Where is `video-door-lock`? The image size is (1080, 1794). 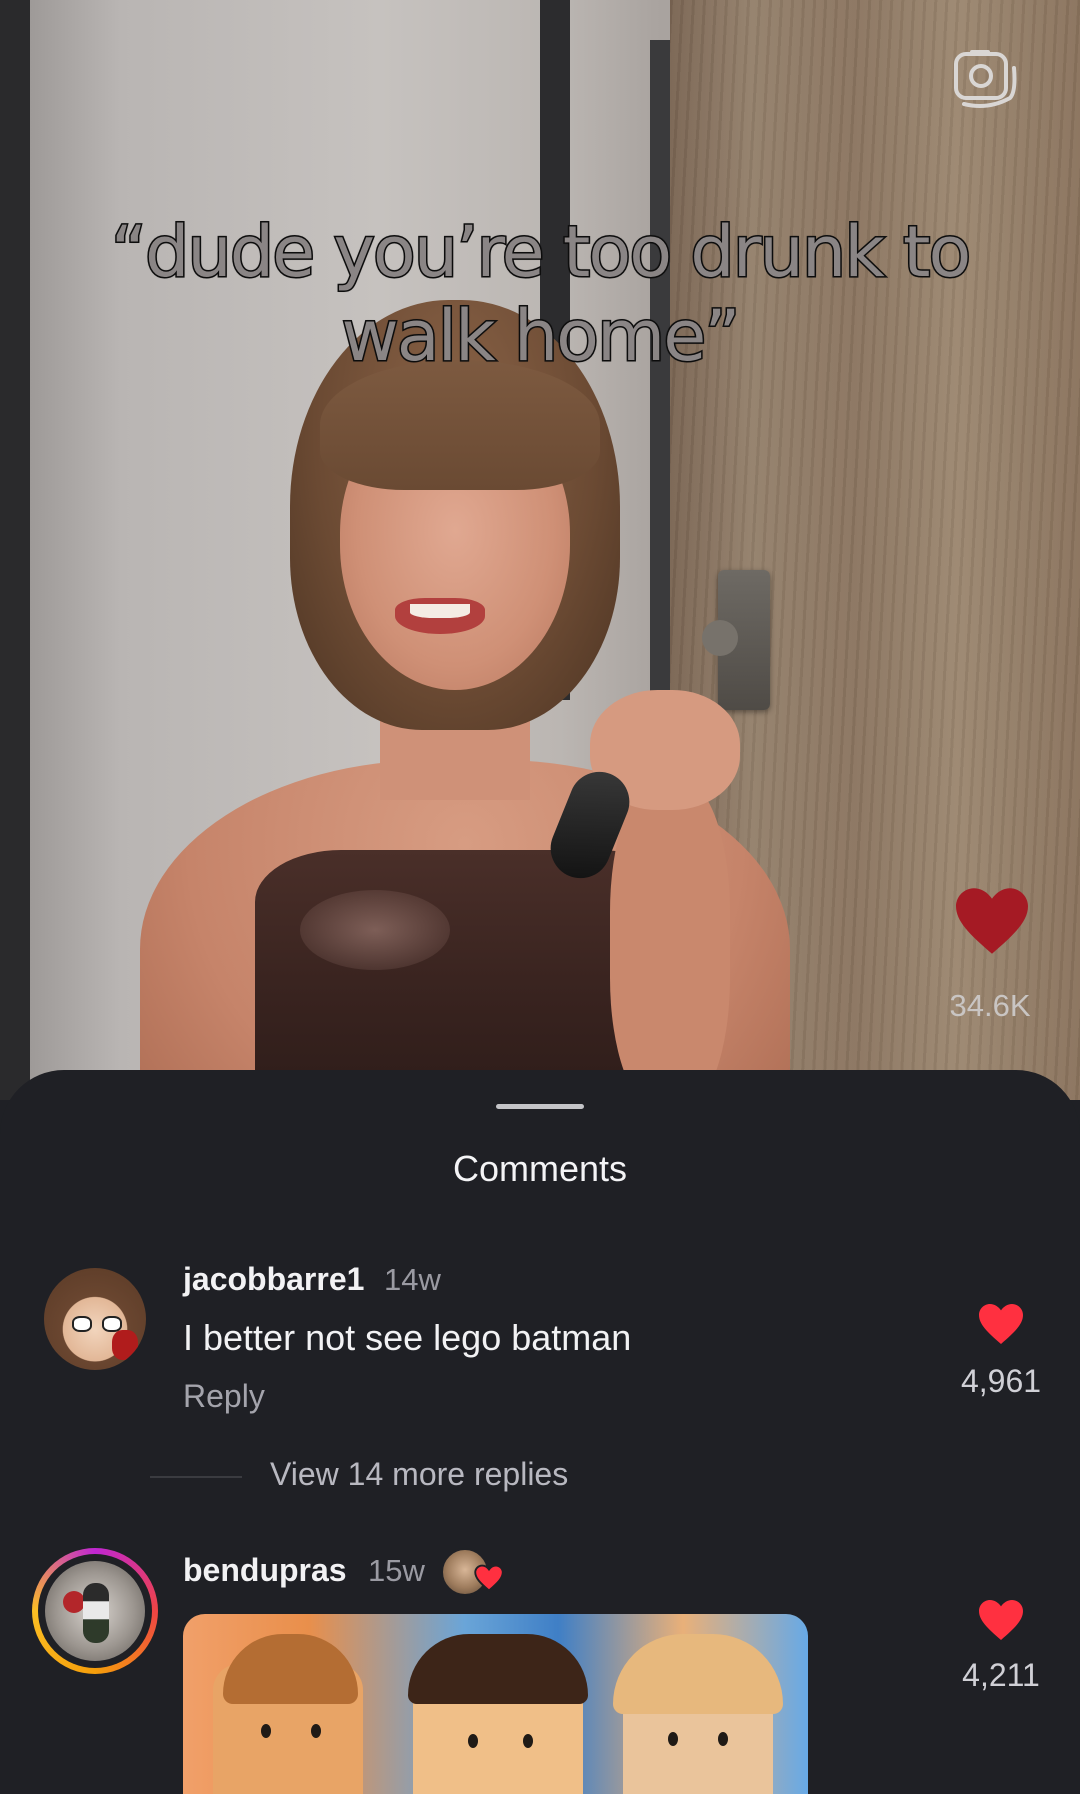 video-door-lock is located at coordinates (736, 640).